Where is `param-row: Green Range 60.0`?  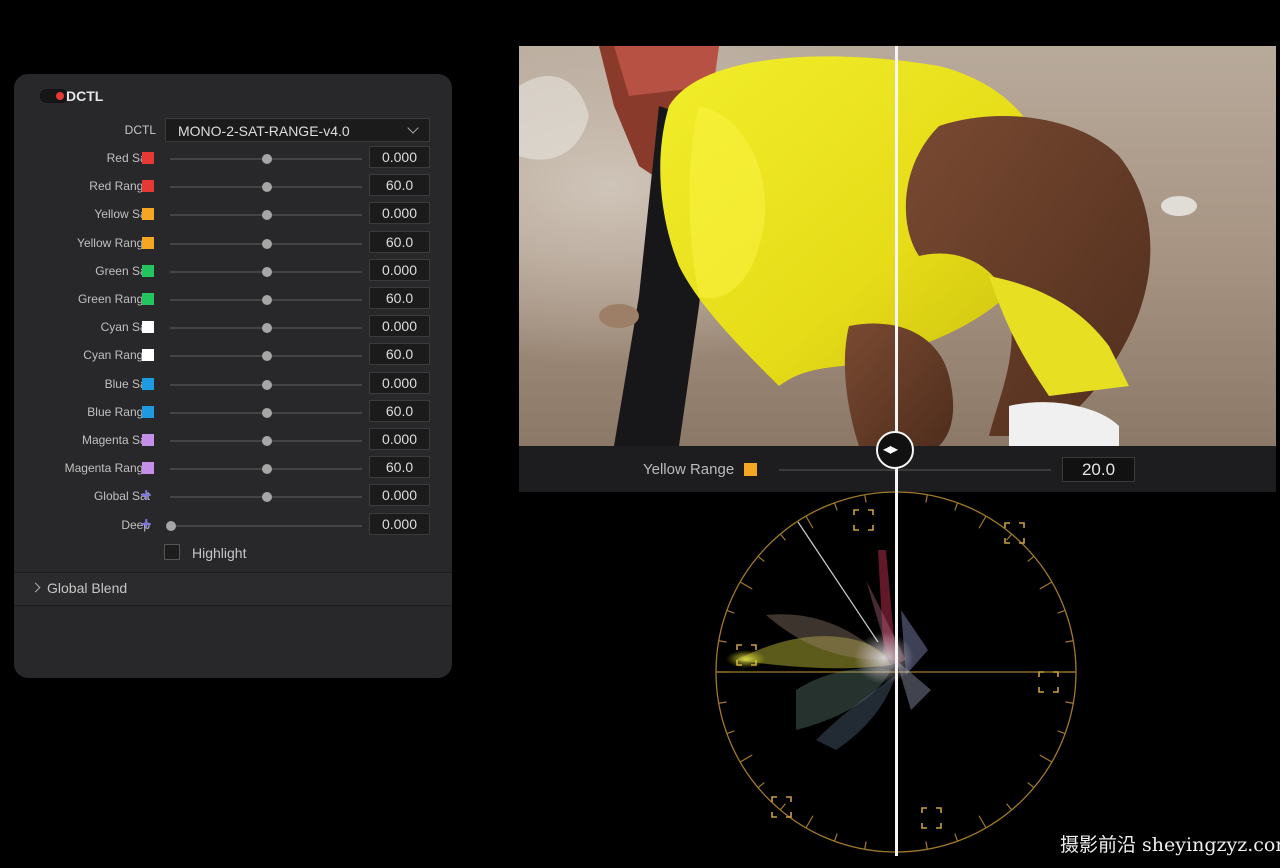
param-row: Green Range 60.0 is located at coordinates (233, 299).